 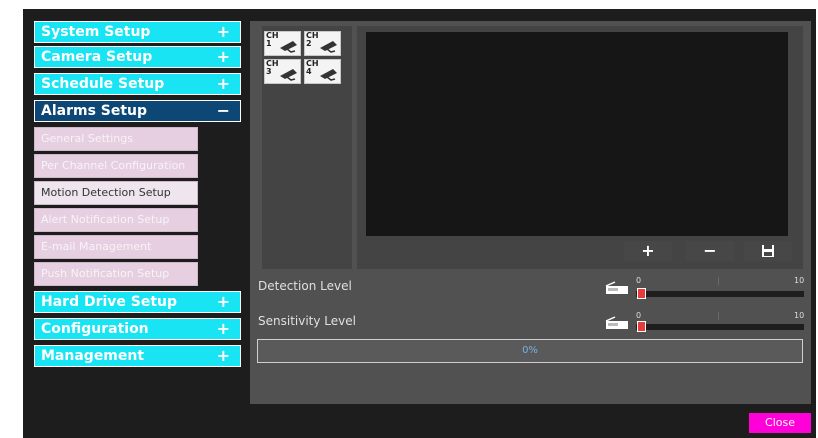 I want to click on save-button, so click(x=768, y=251).